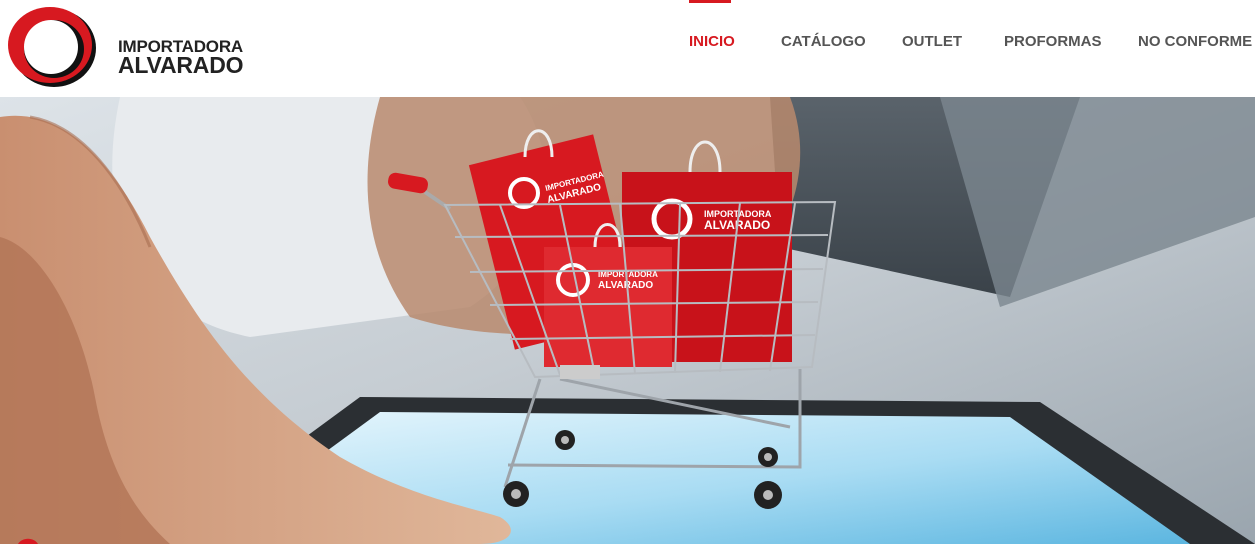 The height and width of the screenshot is (544, 1255). I want to click on nav-item-no-conforme: NO CONFORME, so click(1195, 41).